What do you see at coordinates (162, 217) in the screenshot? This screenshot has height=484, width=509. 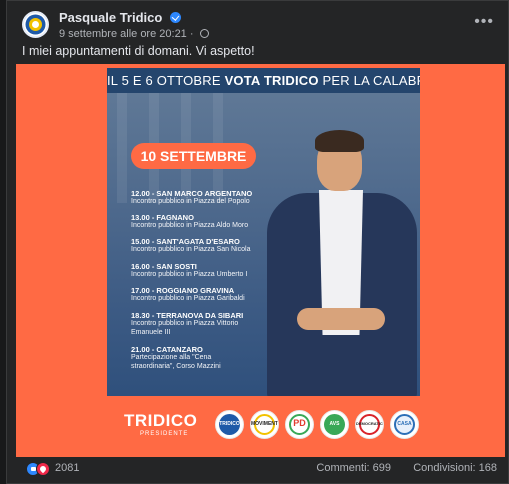 I see `event-title: 13.00 - FAGNANO` at bounding box center [162, 217].